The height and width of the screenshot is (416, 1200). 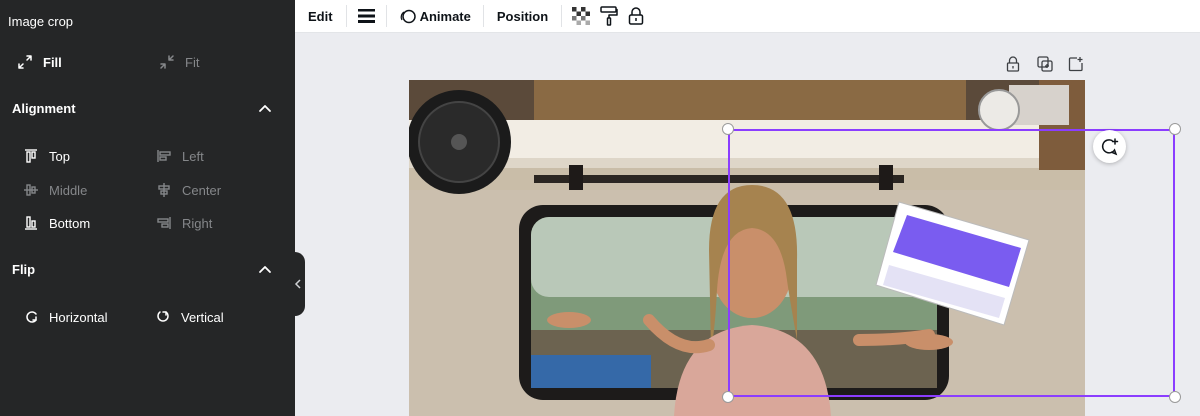 I want to click on resize-handle-bottom-left, so click(x=728, y=397).